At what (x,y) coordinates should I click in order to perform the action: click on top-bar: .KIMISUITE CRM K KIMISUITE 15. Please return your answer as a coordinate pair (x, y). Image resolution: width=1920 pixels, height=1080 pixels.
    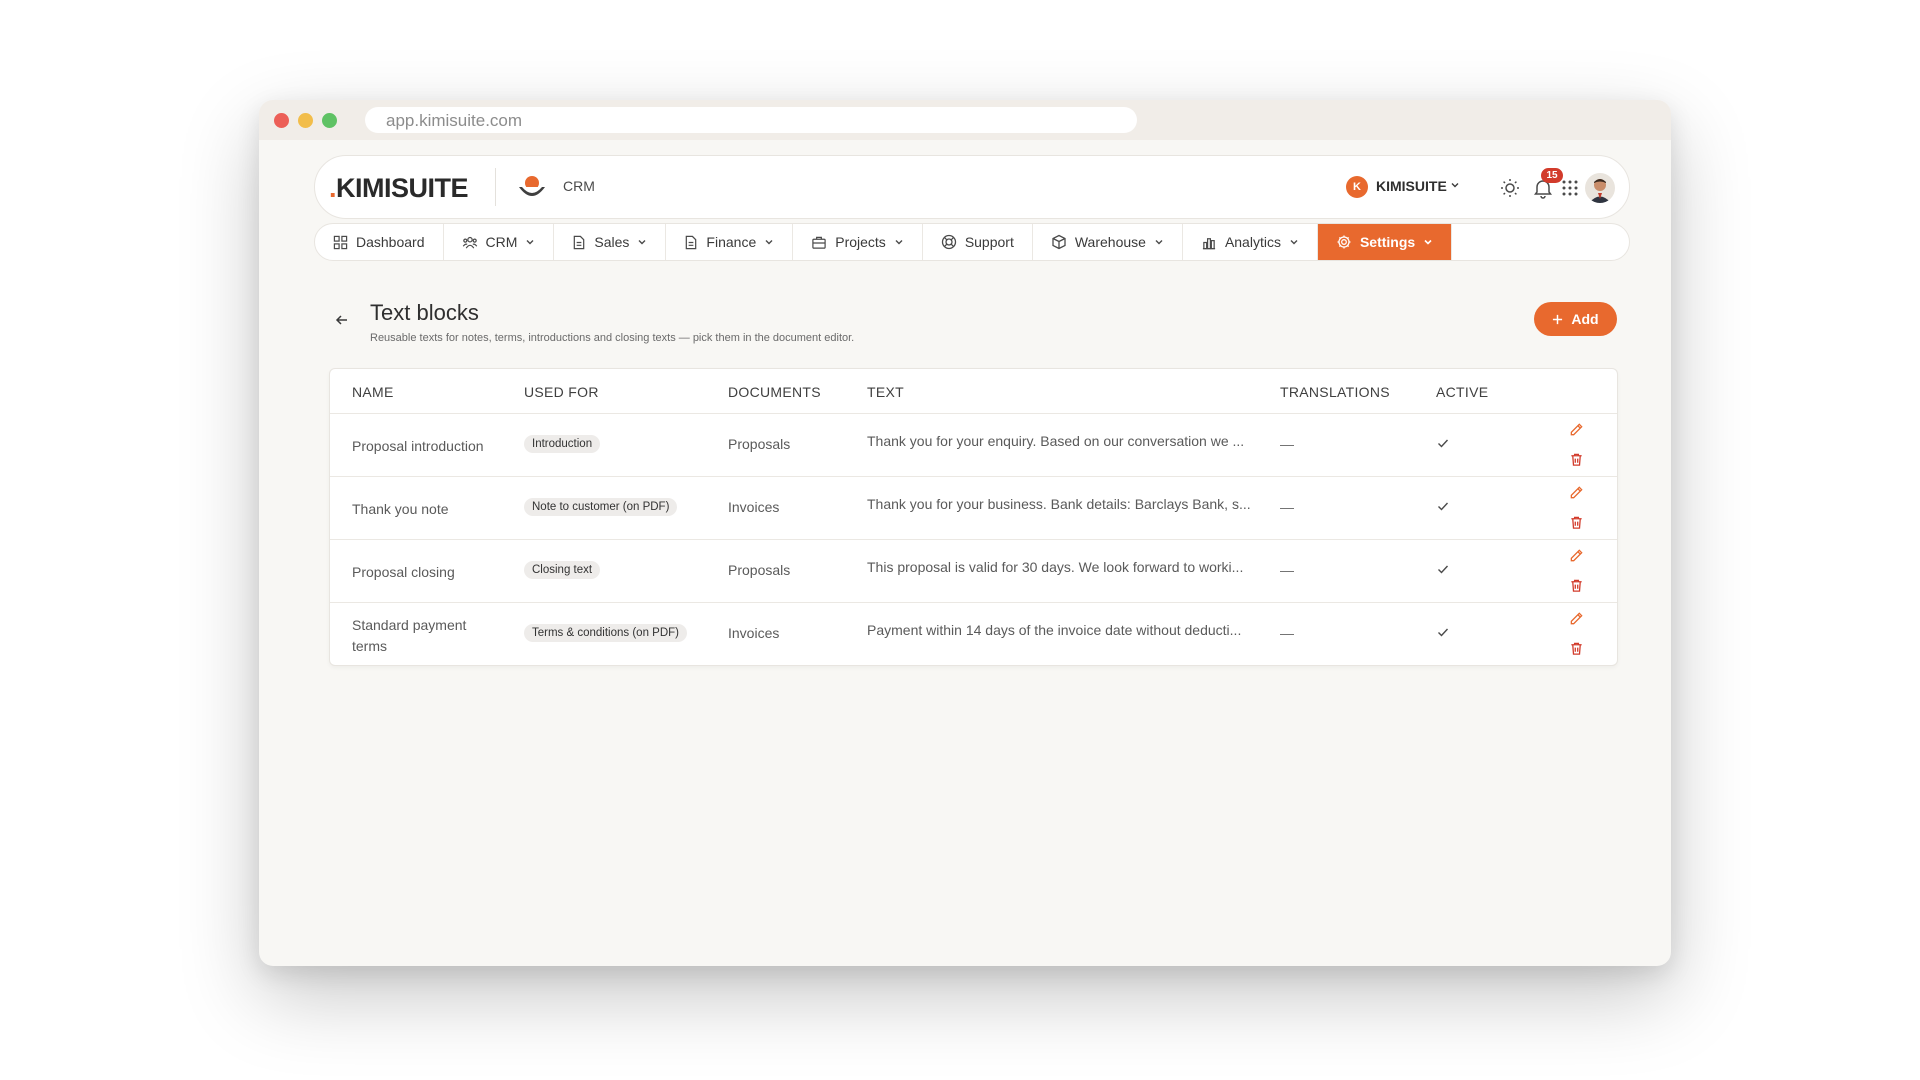
    Looking at the image, I should click on (972, 187).